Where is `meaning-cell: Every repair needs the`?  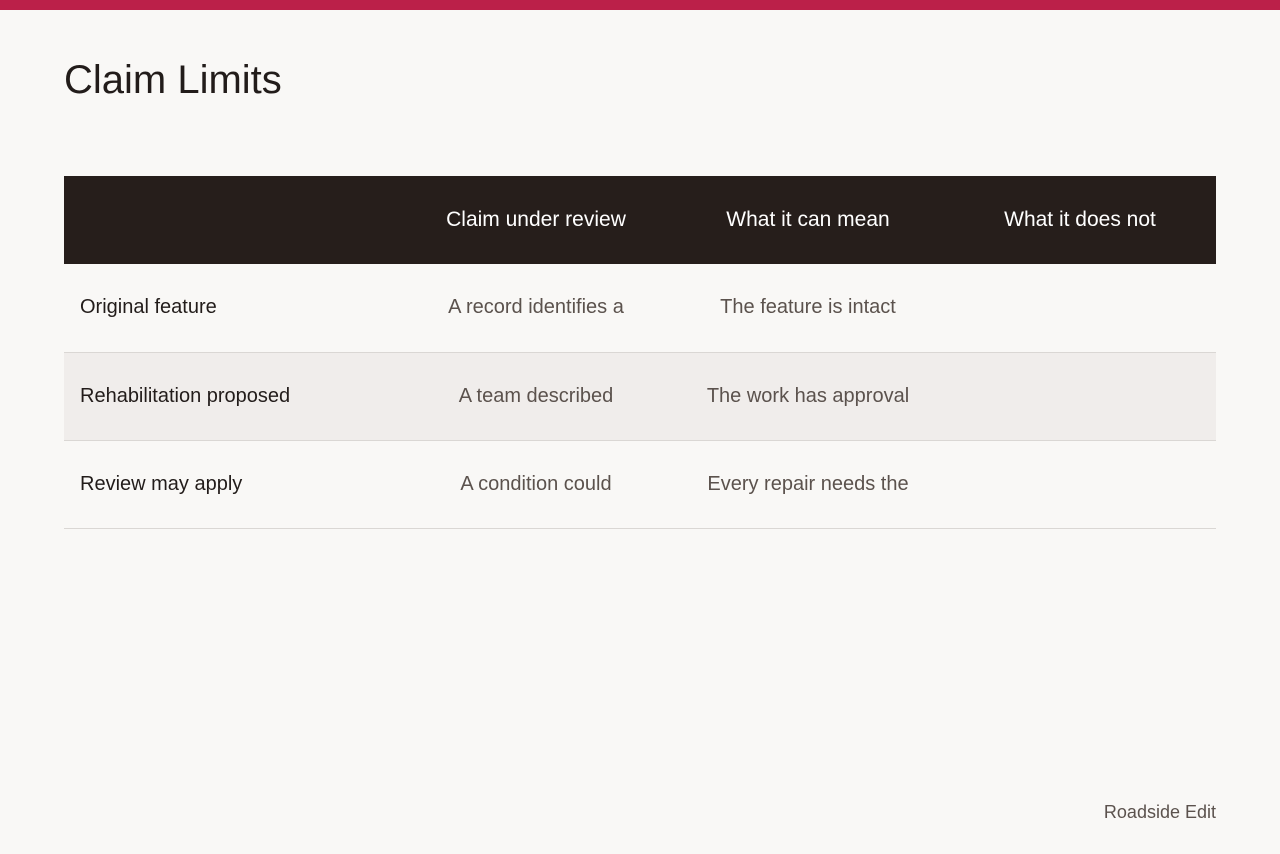
meaning-cell: Every repair needs the is located at coordinates (808, 483).